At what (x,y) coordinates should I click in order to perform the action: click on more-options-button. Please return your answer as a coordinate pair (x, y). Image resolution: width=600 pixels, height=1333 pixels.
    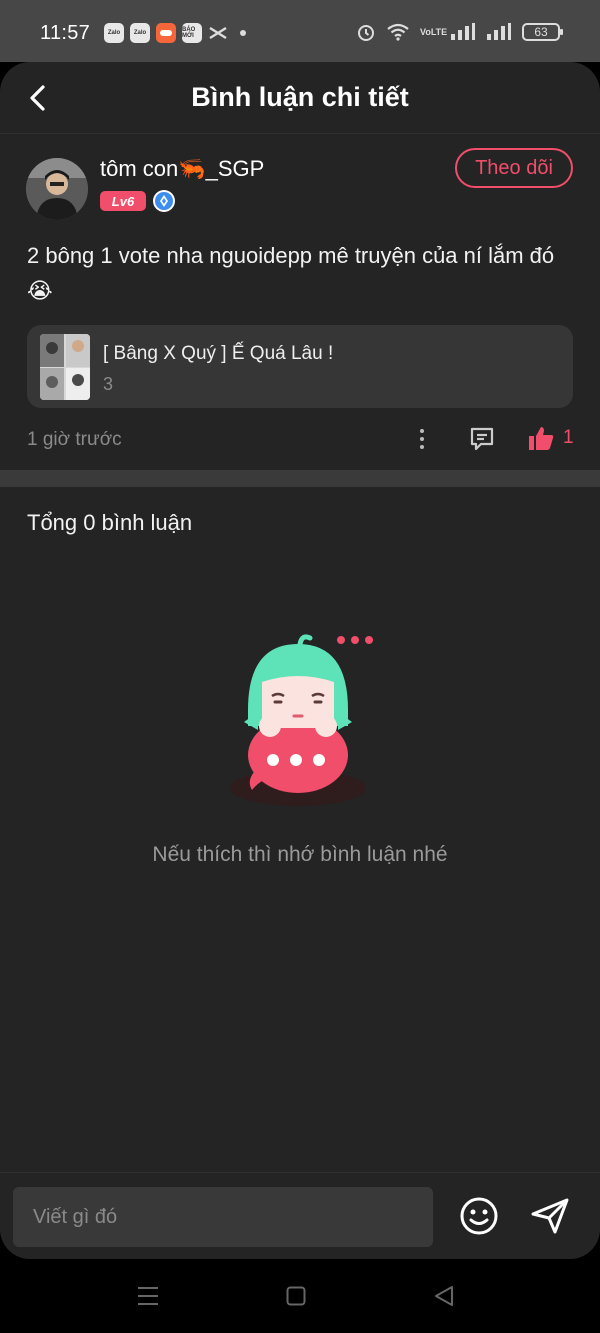
    Looking at the image, I should click on (422, 439).